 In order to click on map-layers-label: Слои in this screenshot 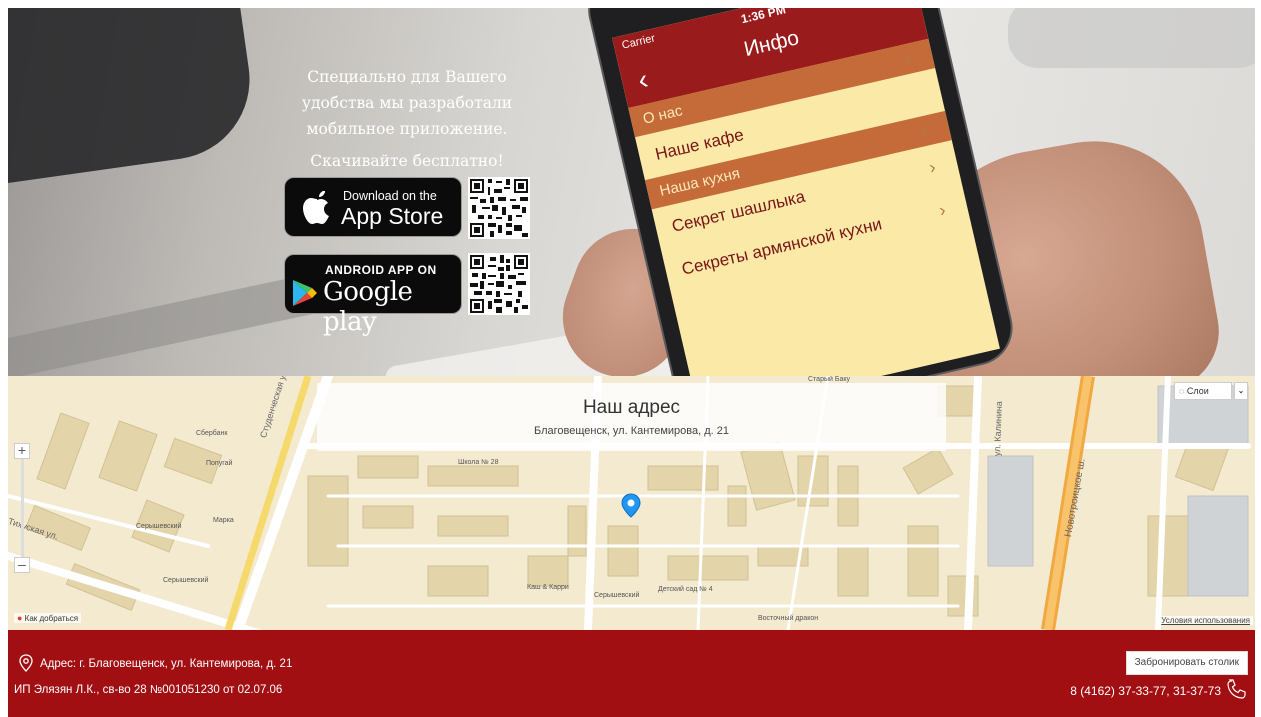, I will do `click(1197, 391)`.